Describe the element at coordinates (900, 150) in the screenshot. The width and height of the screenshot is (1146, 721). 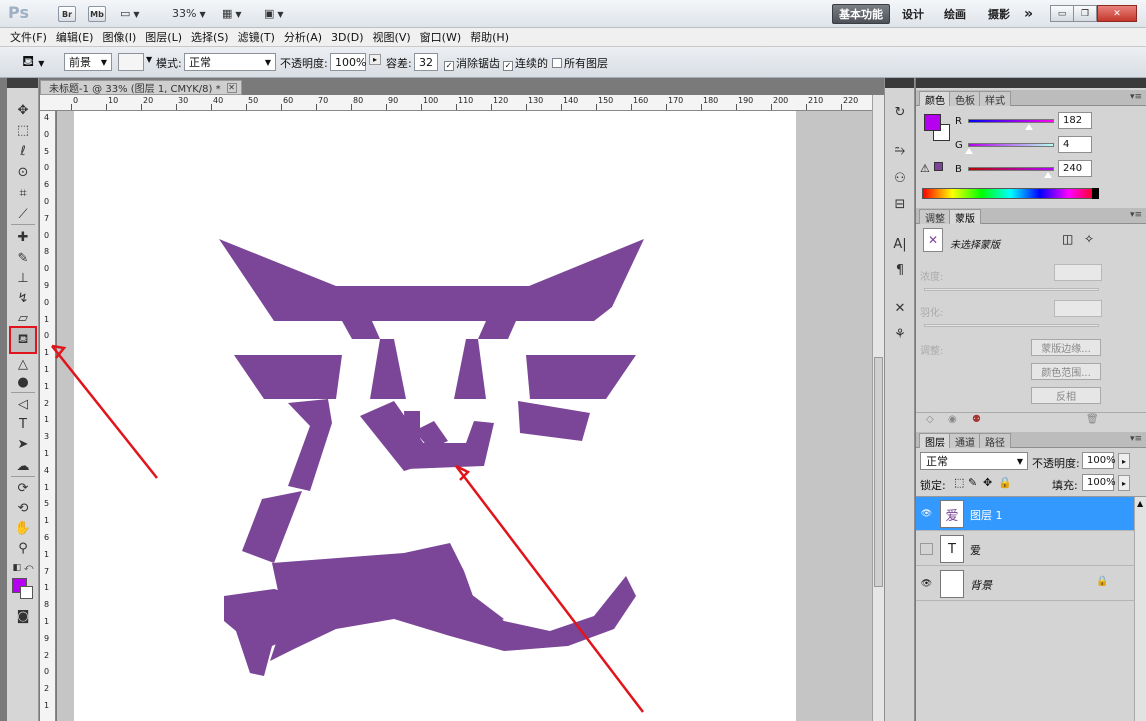
I see `brushes-panel-icon: ⥲` at that location.